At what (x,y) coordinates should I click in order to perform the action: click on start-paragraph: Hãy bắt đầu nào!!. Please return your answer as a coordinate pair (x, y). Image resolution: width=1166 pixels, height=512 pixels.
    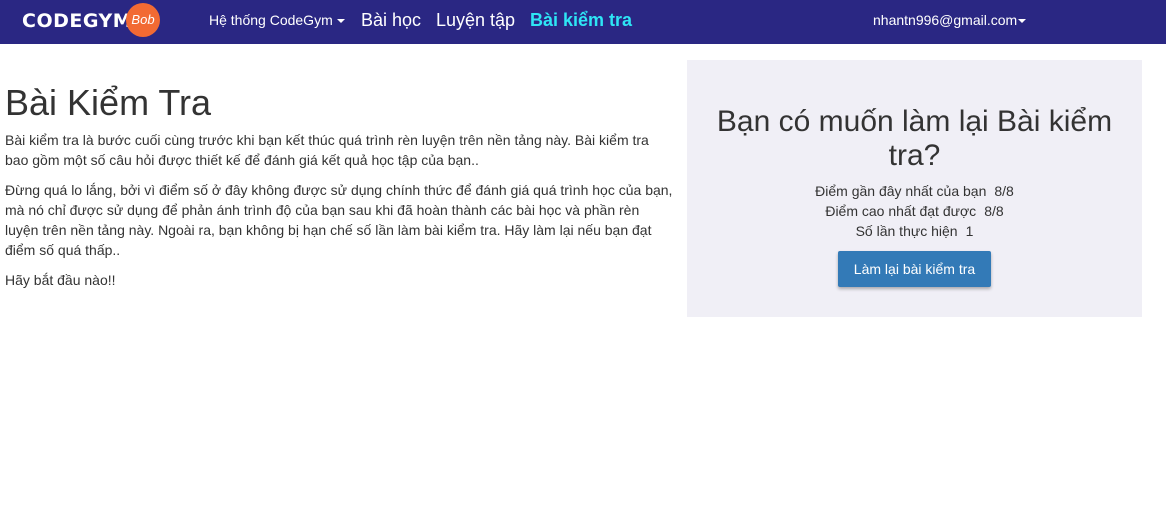
    Looking at the image, I should click on (60, 280).